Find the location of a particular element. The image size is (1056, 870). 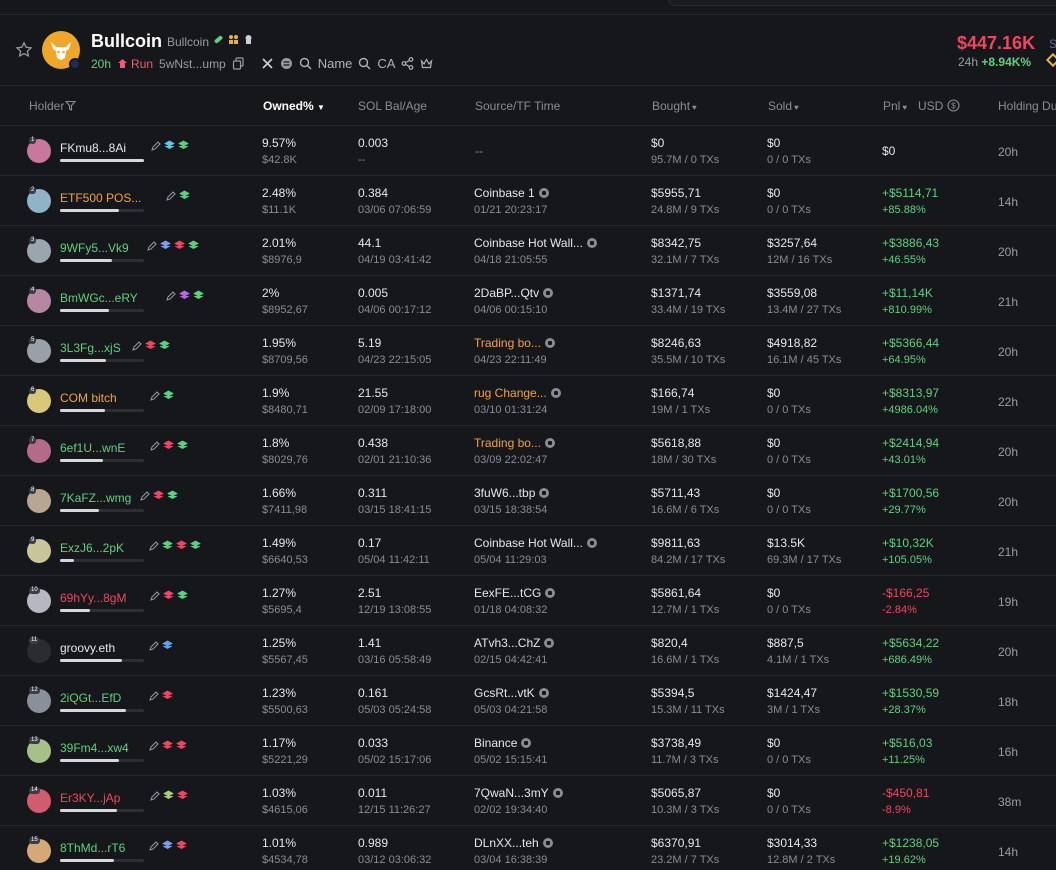

source: 3fuW6...tbp is located at coordinates (512, 493).